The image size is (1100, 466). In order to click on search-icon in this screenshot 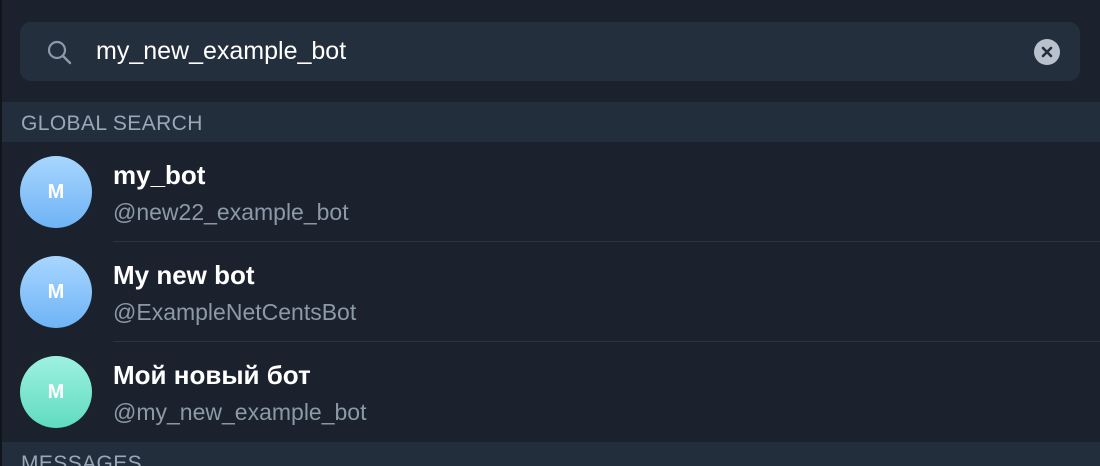, I will do `click(59, 52)`.